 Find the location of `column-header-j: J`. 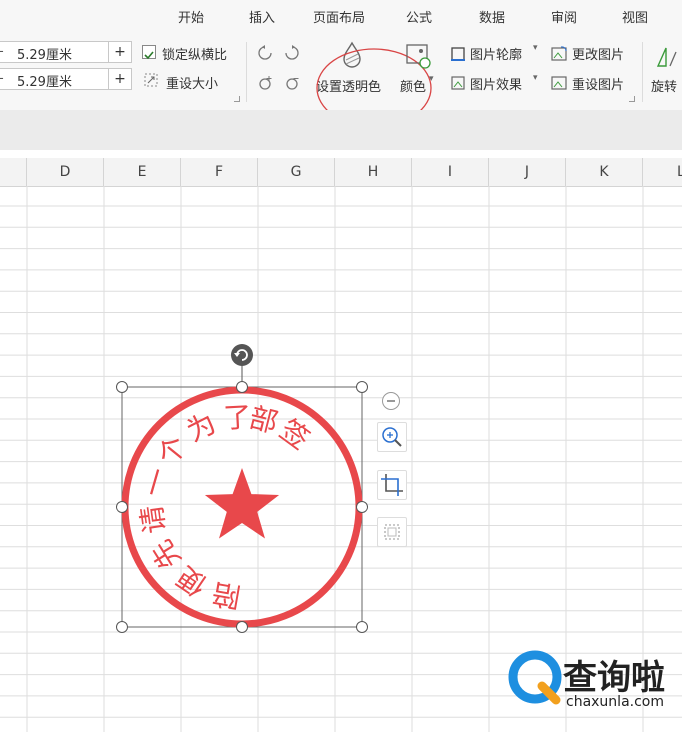

column-header-j: J is located at coordinates (527, 172).